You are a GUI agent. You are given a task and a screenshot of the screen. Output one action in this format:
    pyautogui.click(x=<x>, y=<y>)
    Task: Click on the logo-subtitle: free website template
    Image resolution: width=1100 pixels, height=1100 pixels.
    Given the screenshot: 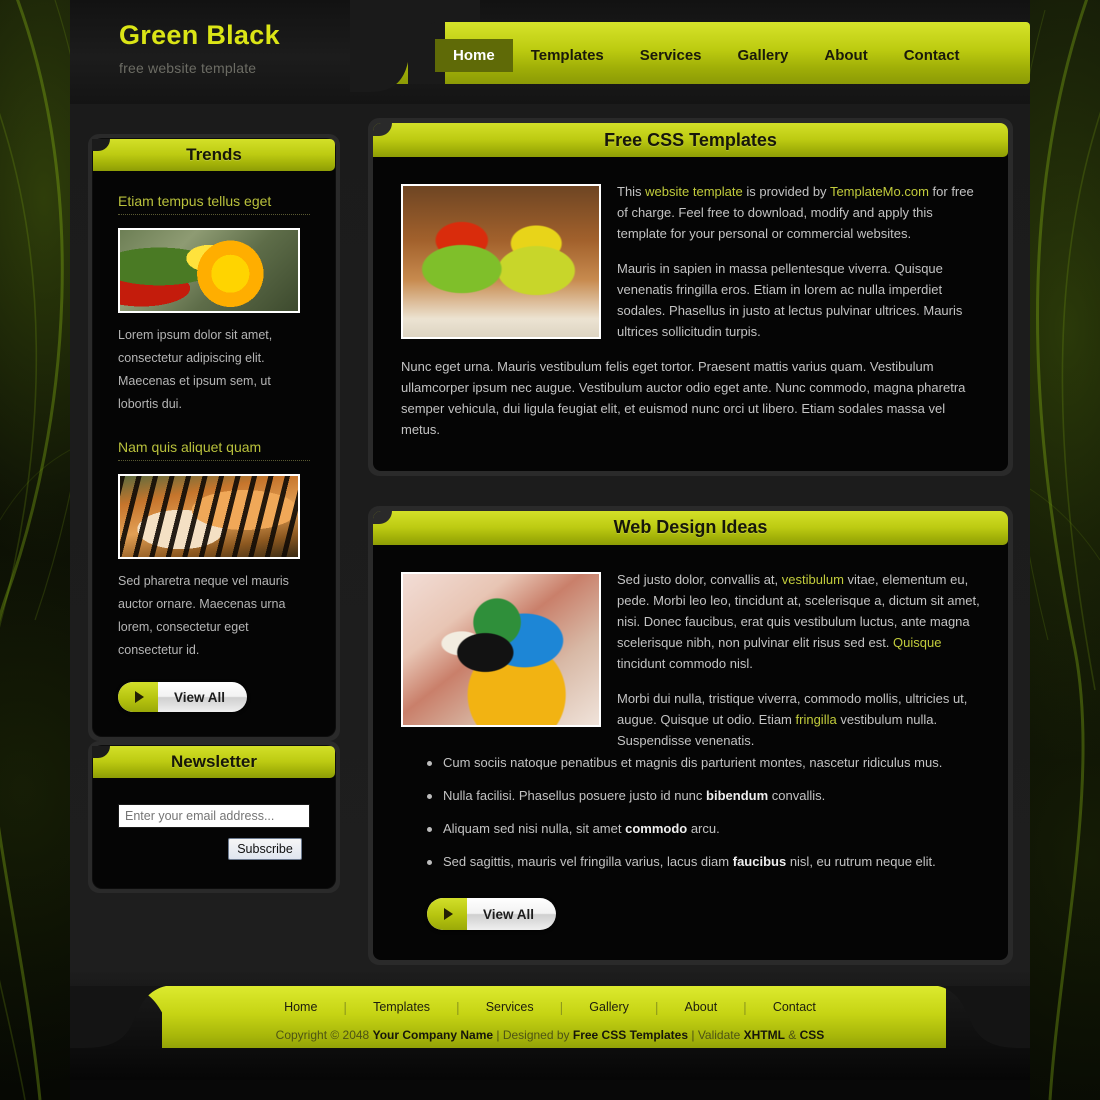 What is the action you would take?
    pyautogui.click(x=188, y=68)
    